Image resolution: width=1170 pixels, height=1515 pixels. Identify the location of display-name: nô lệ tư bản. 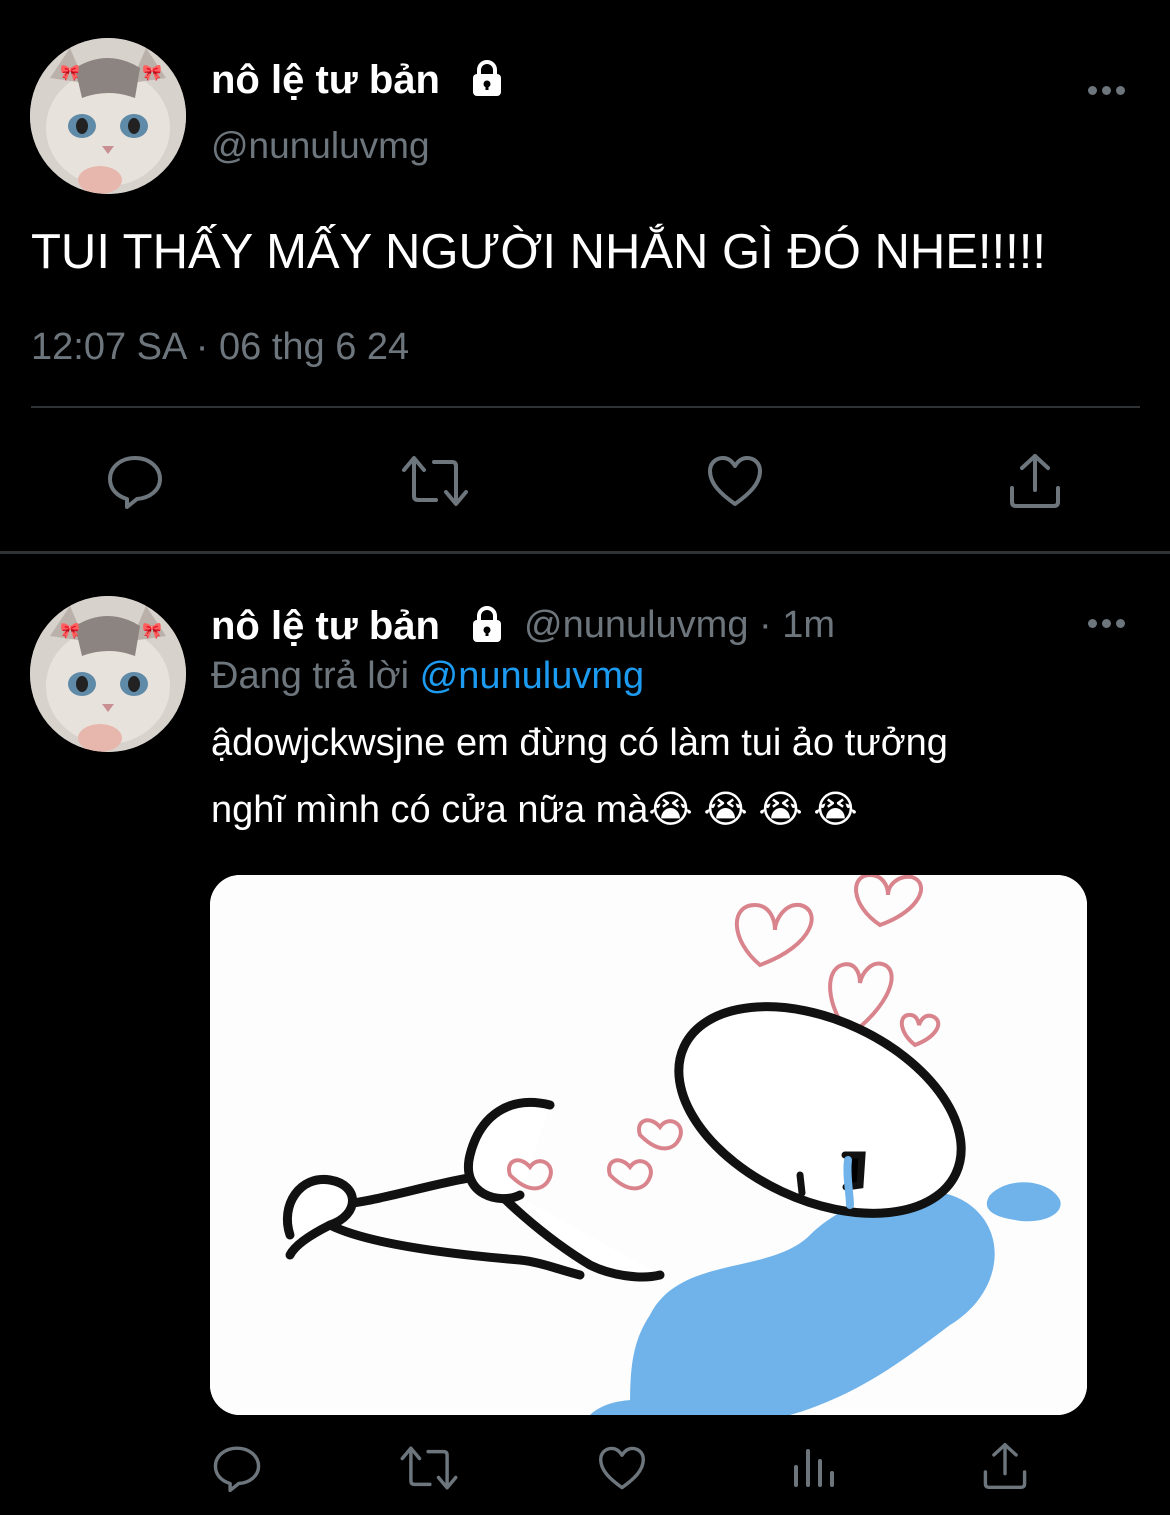
(325, 80).